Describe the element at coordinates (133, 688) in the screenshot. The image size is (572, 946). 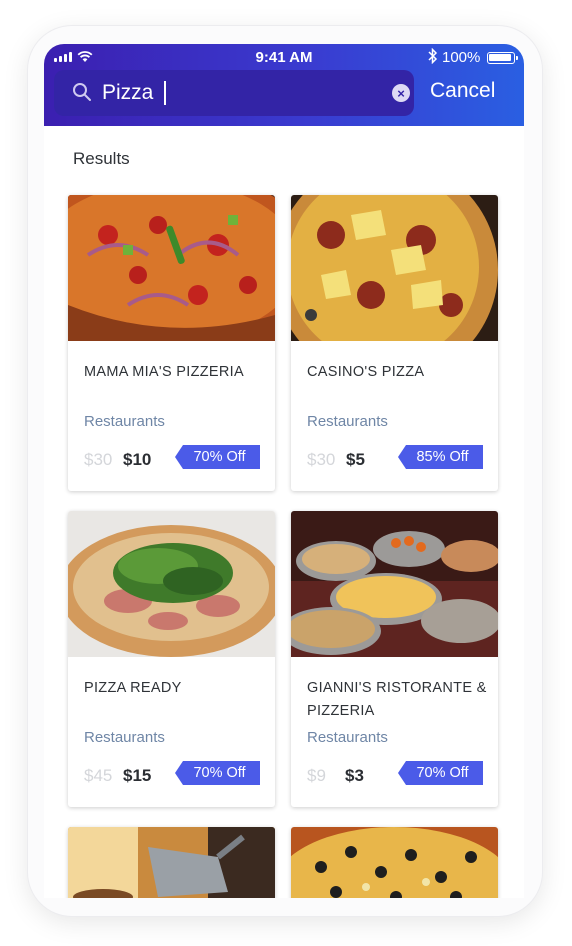
I see `restaurant-name: PIZZA READY` at that location.